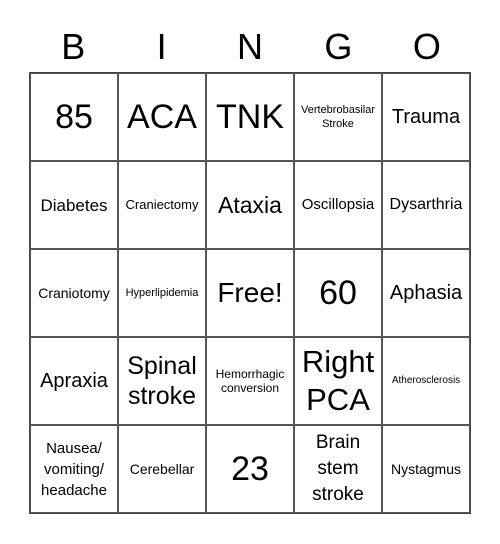 The height and width of the screenshot is (544, 500). Describe the element at coordinates (161, 46) in the screenshot. I see `header-letter-i: I` at that location.